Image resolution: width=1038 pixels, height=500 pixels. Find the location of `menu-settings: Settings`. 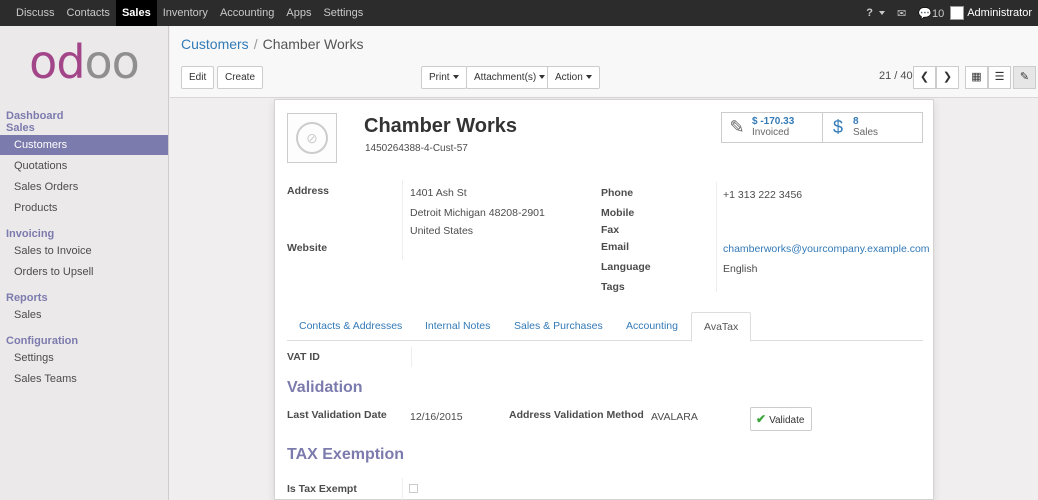

menu-settings: Settings is located at coordinates (343, 13).